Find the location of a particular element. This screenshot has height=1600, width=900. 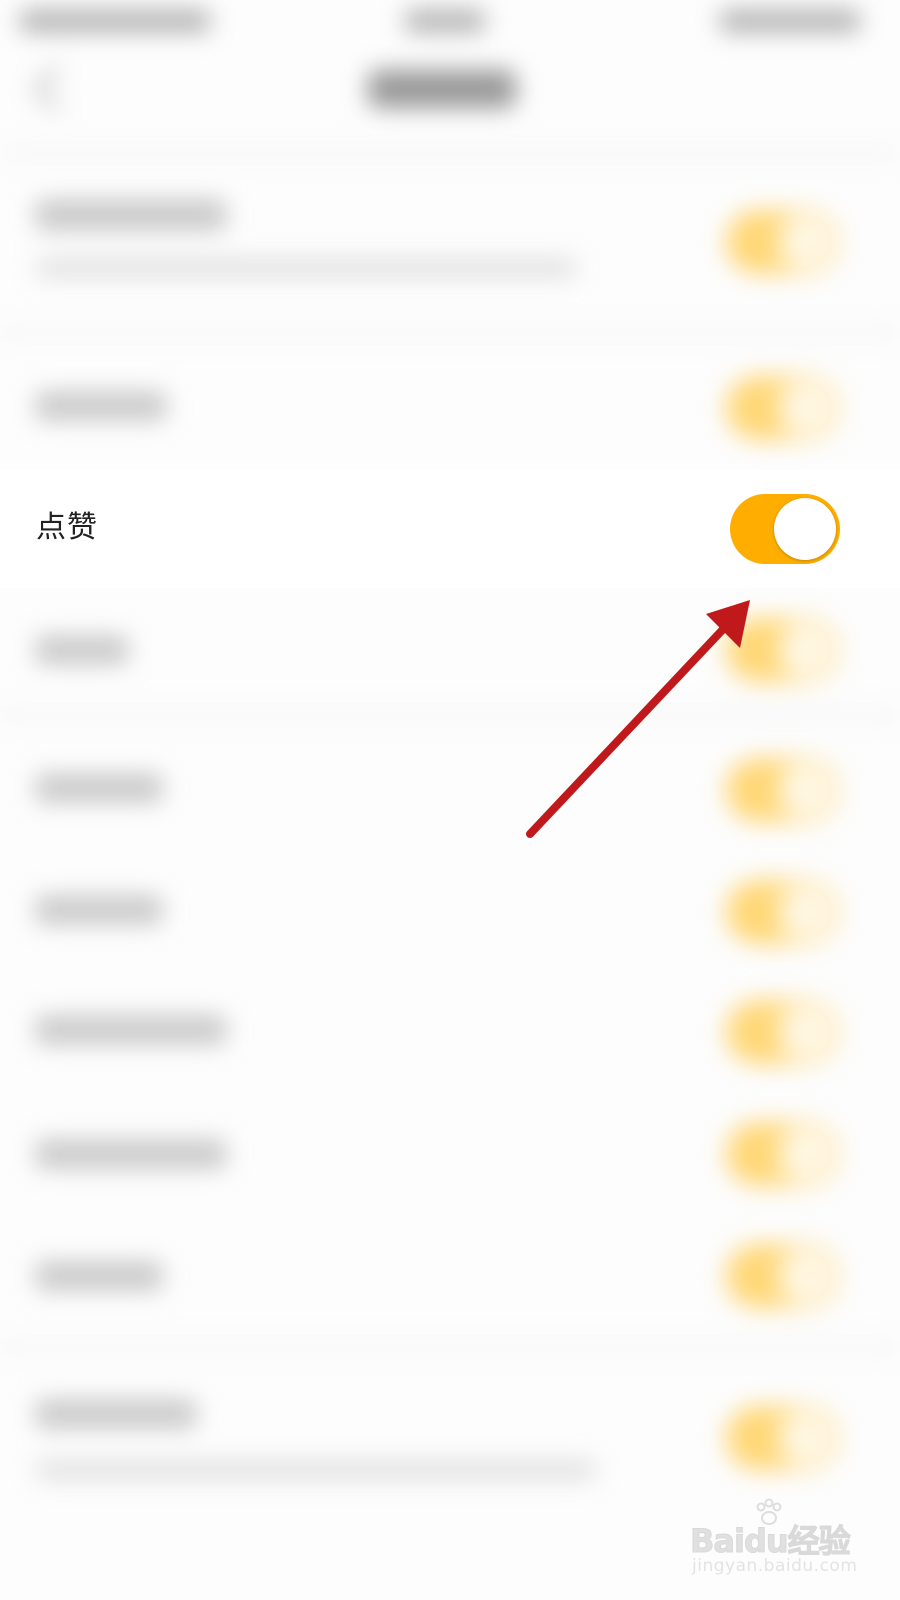

row-9-title is located at coordinates (99, 1276).